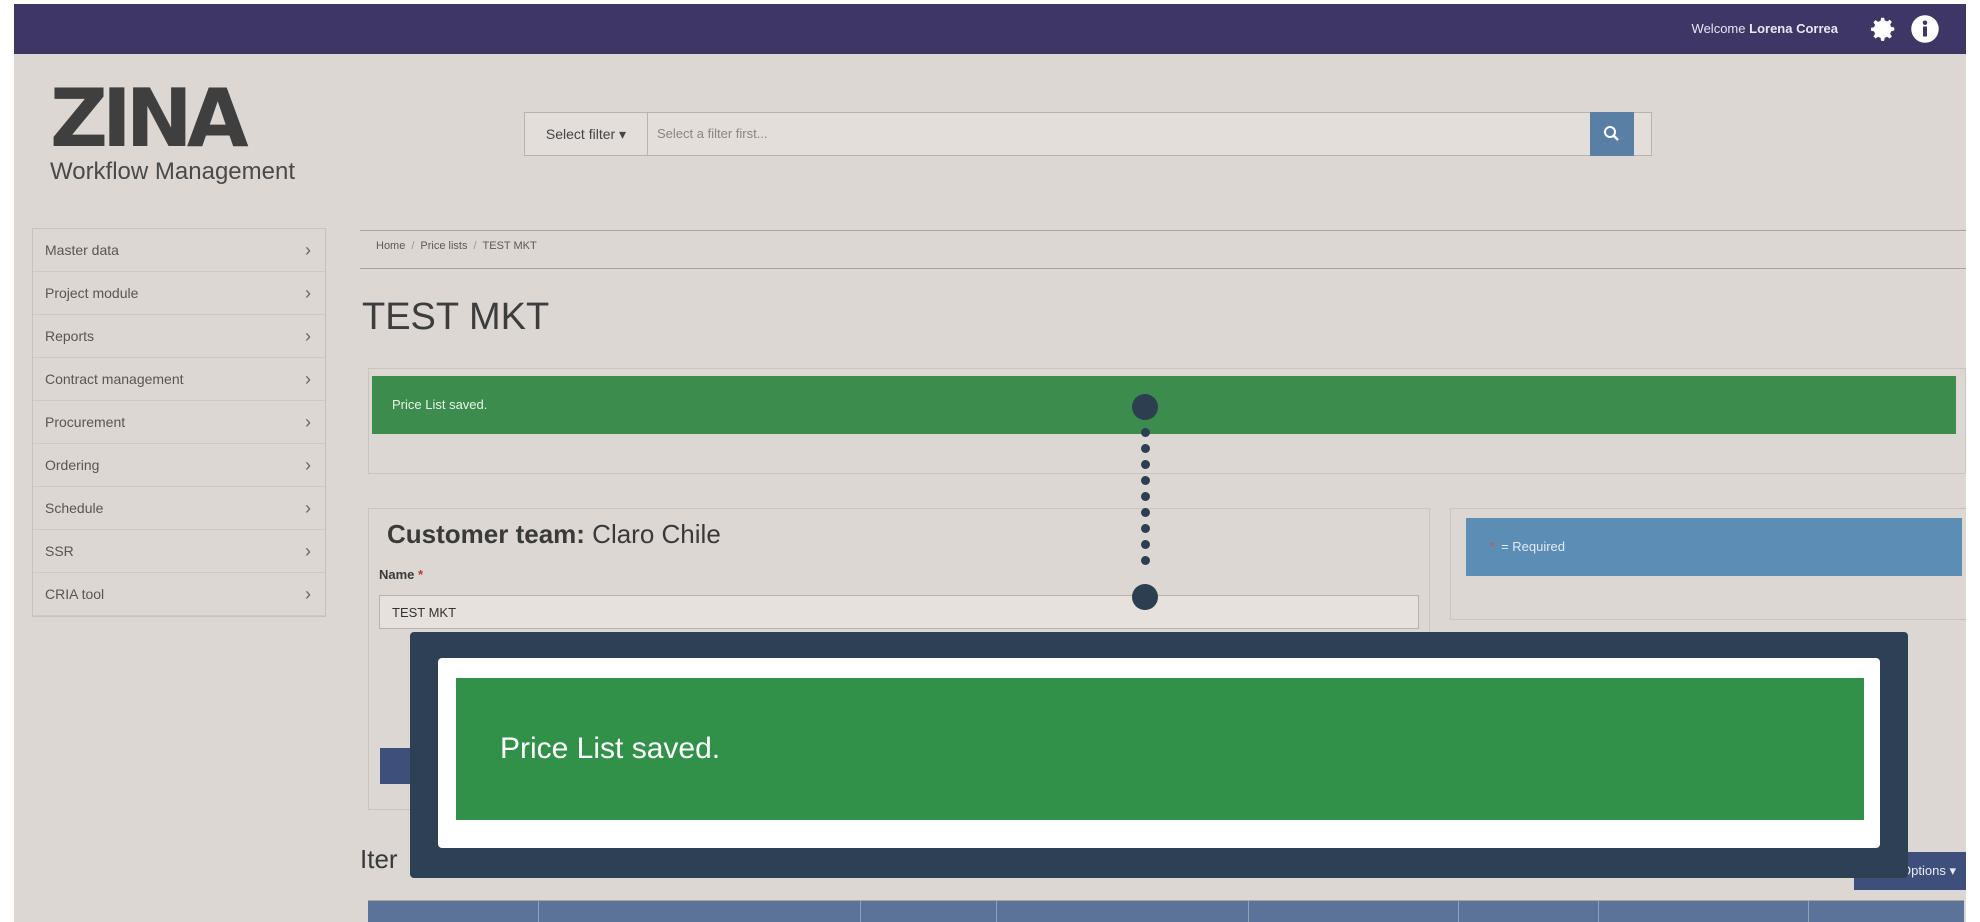  What do you see at coordinates (179, 250) in the screenshot?
I see `sidebar-item-master-data: Master data ›` at bounding box center [179, 250].